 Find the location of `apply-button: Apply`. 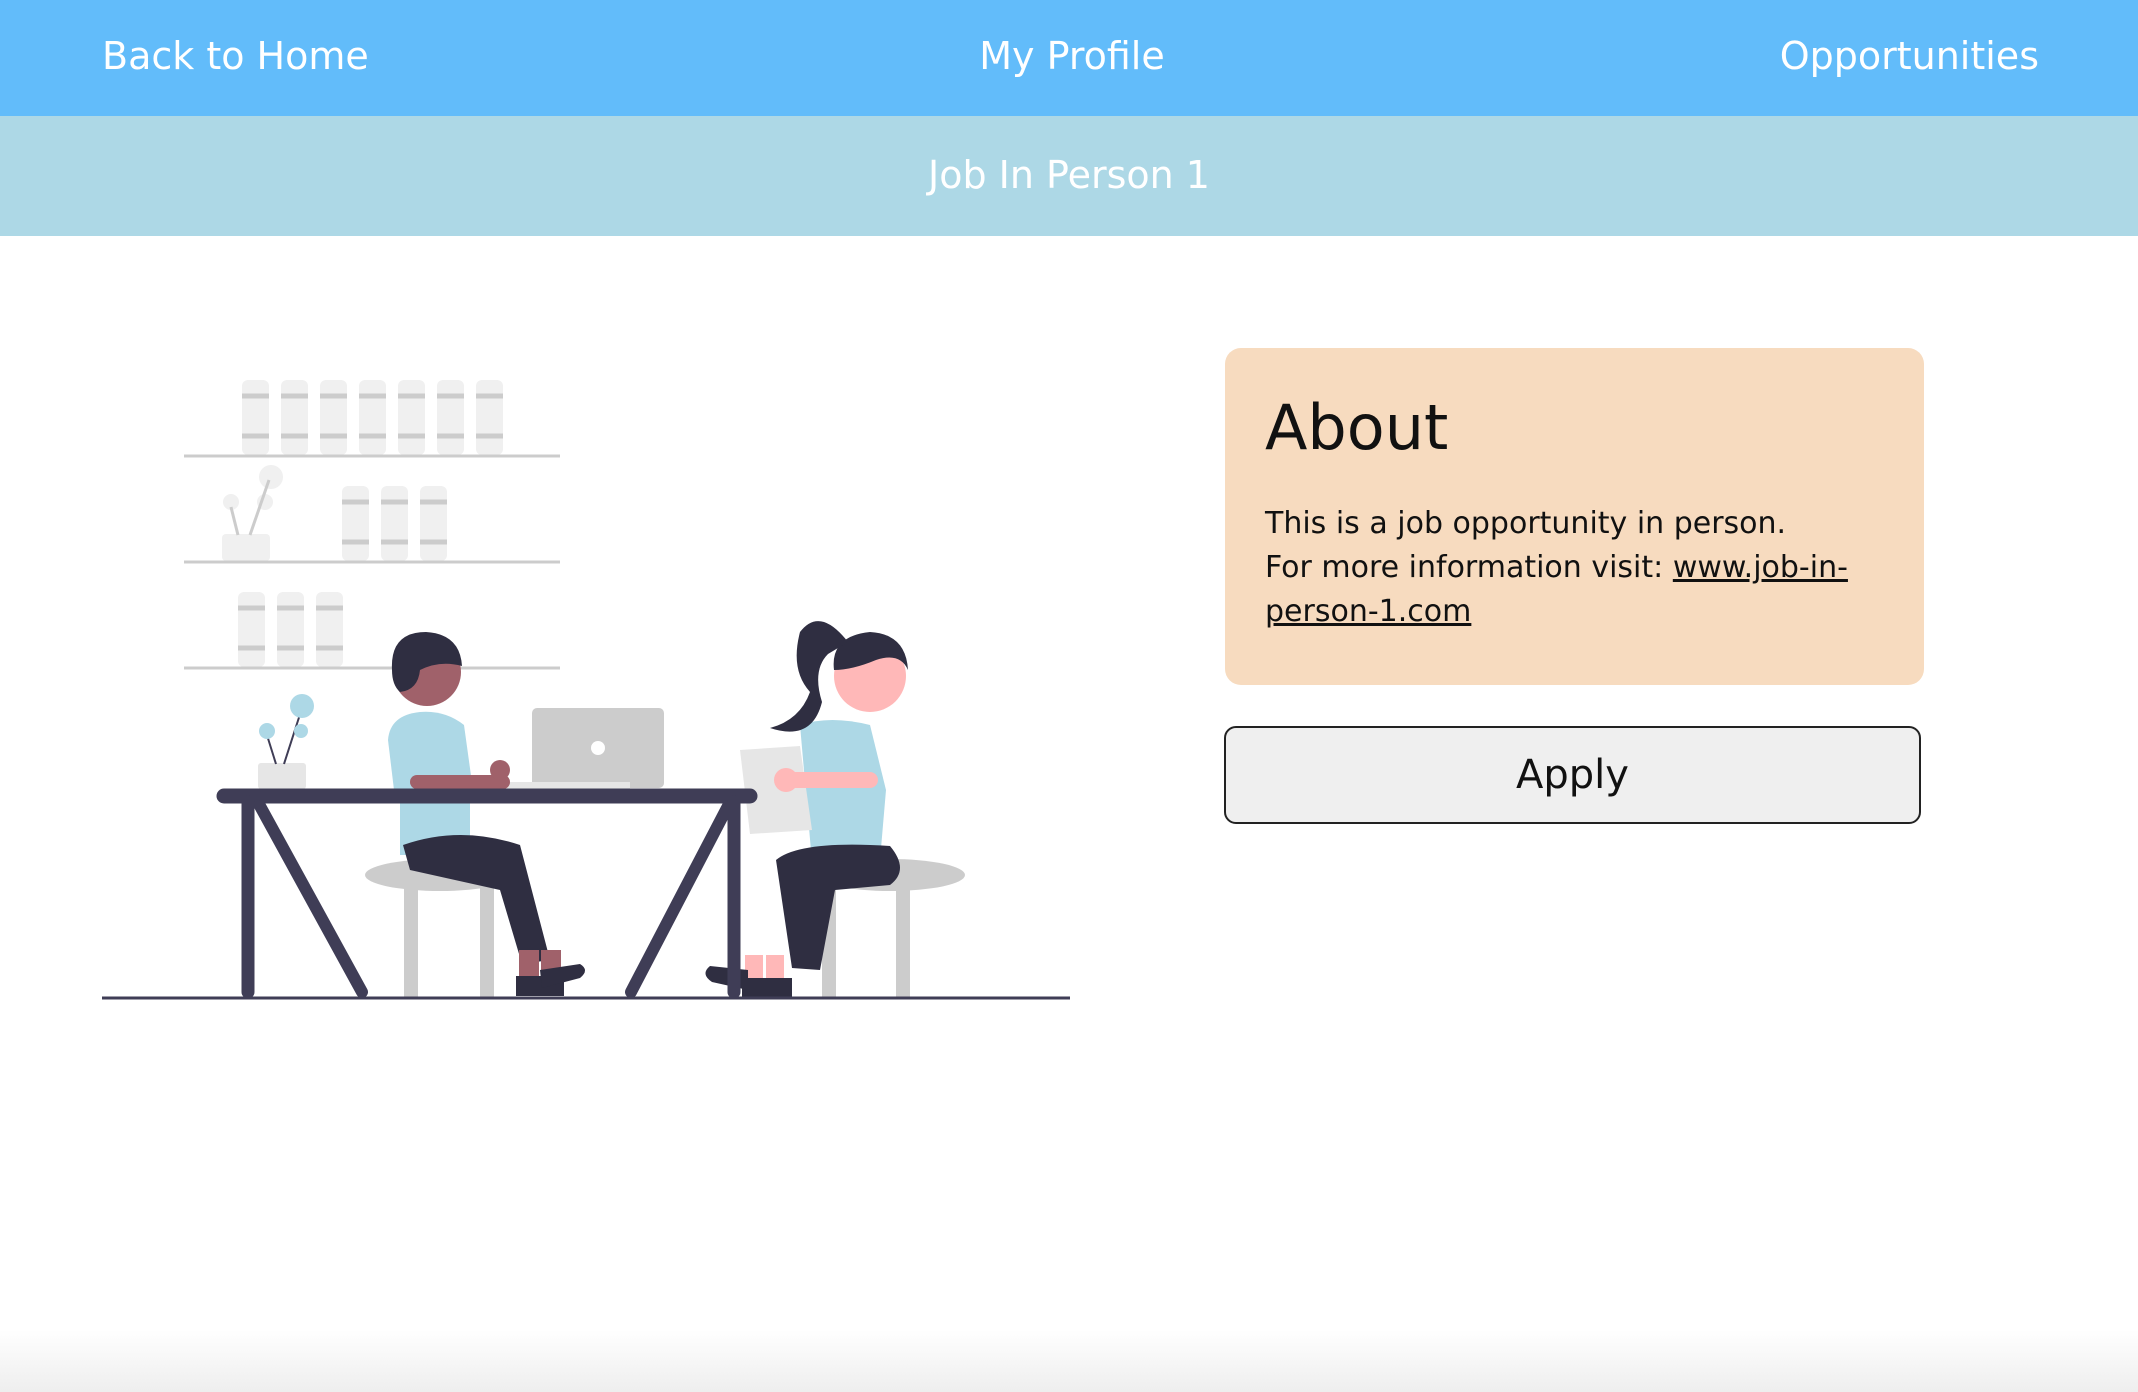

apply-button: Apply is located at coordinates (1572, 775).